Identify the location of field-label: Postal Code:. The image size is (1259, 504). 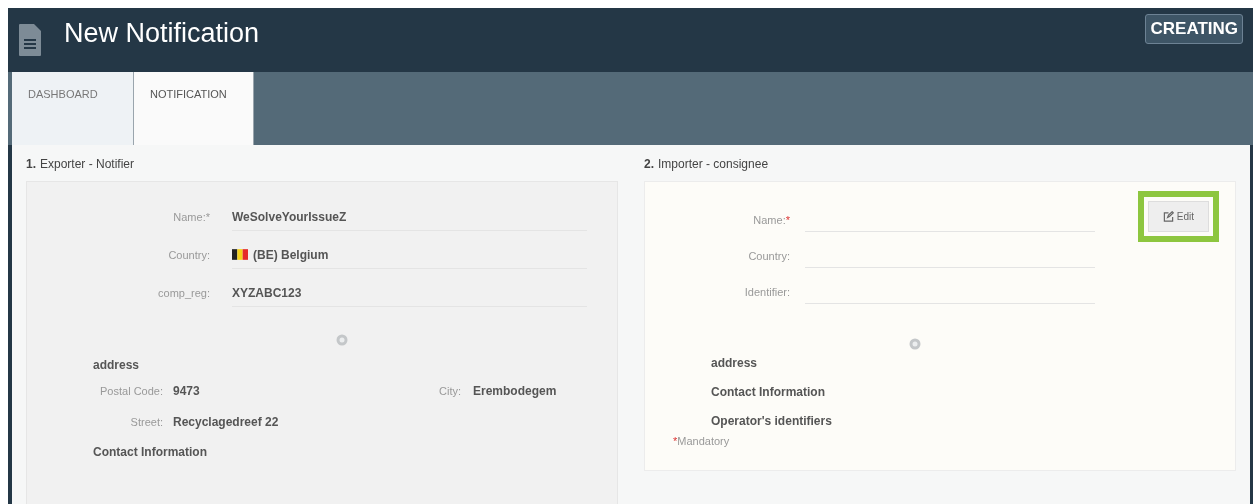
(131, 391).